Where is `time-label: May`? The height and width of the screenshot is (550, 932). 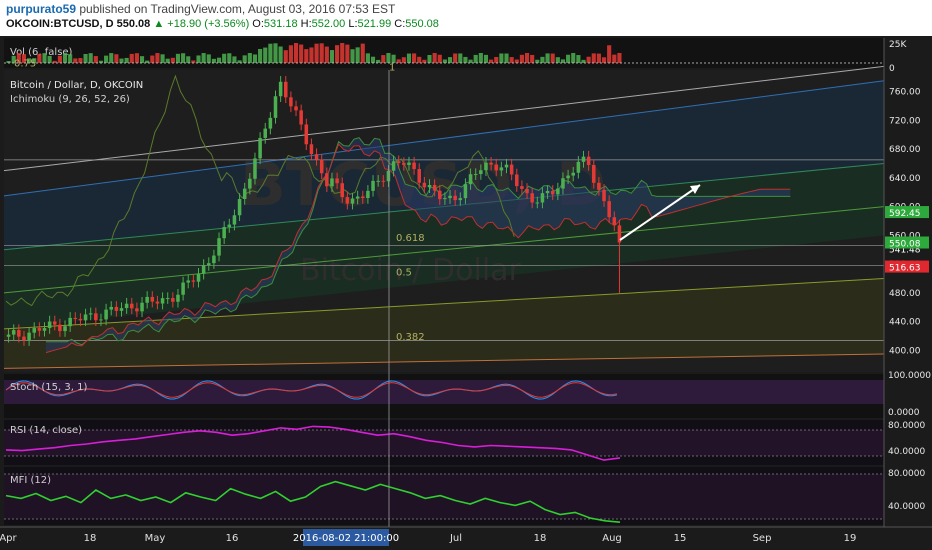 time-label: May is located at coordinates (155, 538).